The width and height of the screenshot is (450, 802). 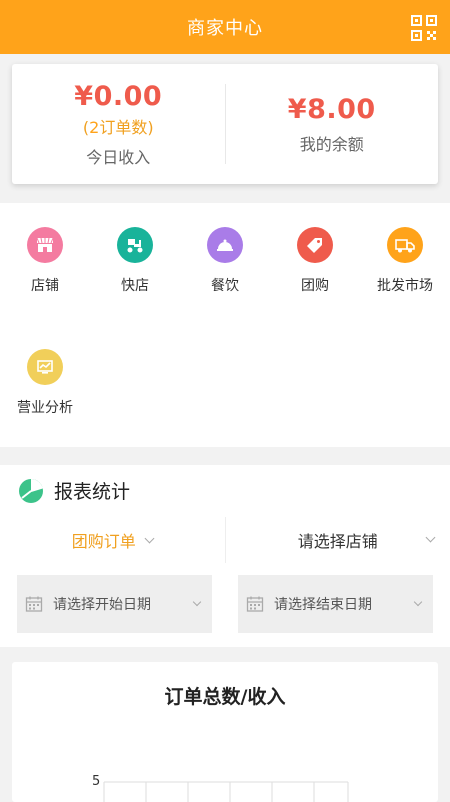 I want to click on menu-label: 团购, so click(x=315, y=285).